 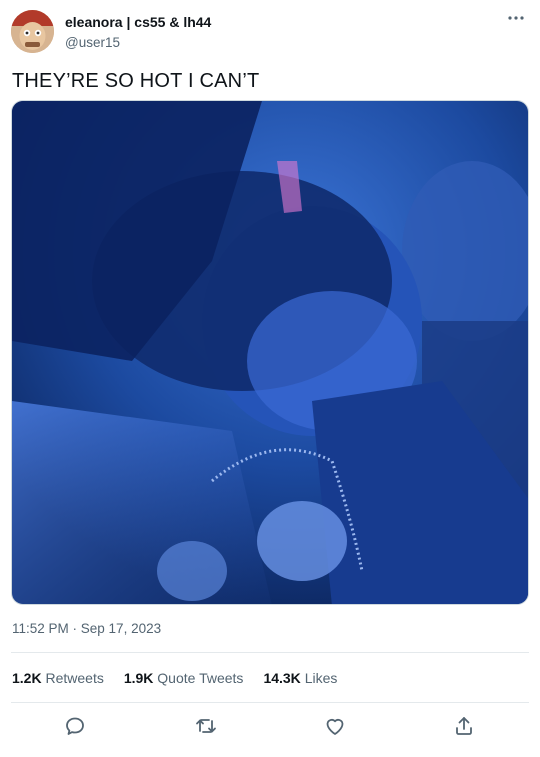 What do you see at coordinates (86, 628) in the screenshot?
I see `tweet-timestamp: 11:52 PM · Sep 17, 2023` at bounding box center [86, 628].